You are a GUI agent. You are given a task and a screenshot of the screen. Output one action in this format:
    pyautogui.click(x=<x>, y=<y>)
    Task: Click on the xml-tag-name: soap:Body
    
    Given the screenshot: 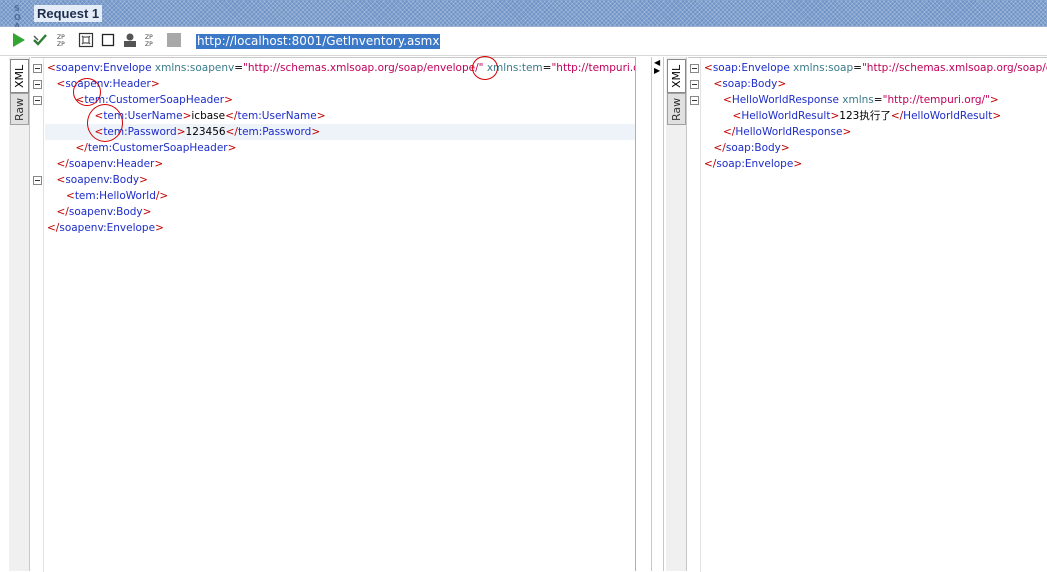 What is the action you would take?
    pyautogui.click(x=753, y=148)
    